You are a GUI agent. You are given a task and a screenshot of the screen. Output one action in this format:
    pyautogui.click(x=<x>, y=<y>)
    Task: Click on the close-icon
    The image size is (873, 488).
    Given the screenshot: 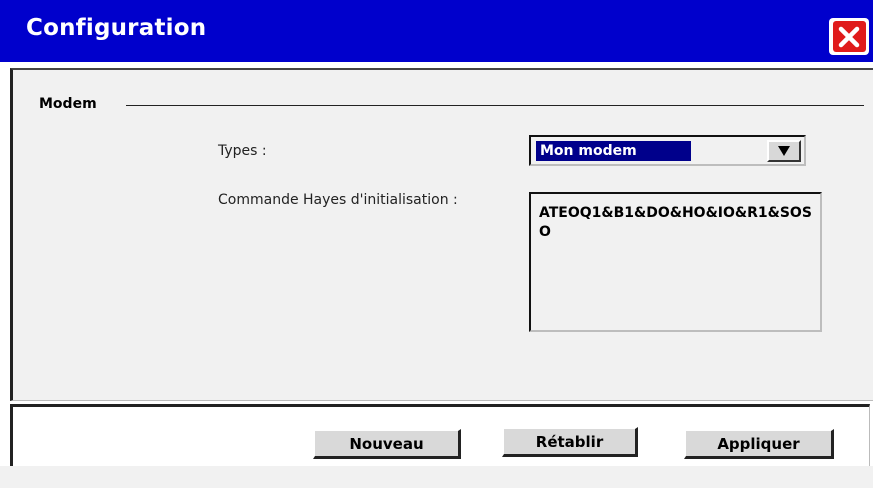 What is the action you would take?
    pyautogui.click(x=849, y=36)
    